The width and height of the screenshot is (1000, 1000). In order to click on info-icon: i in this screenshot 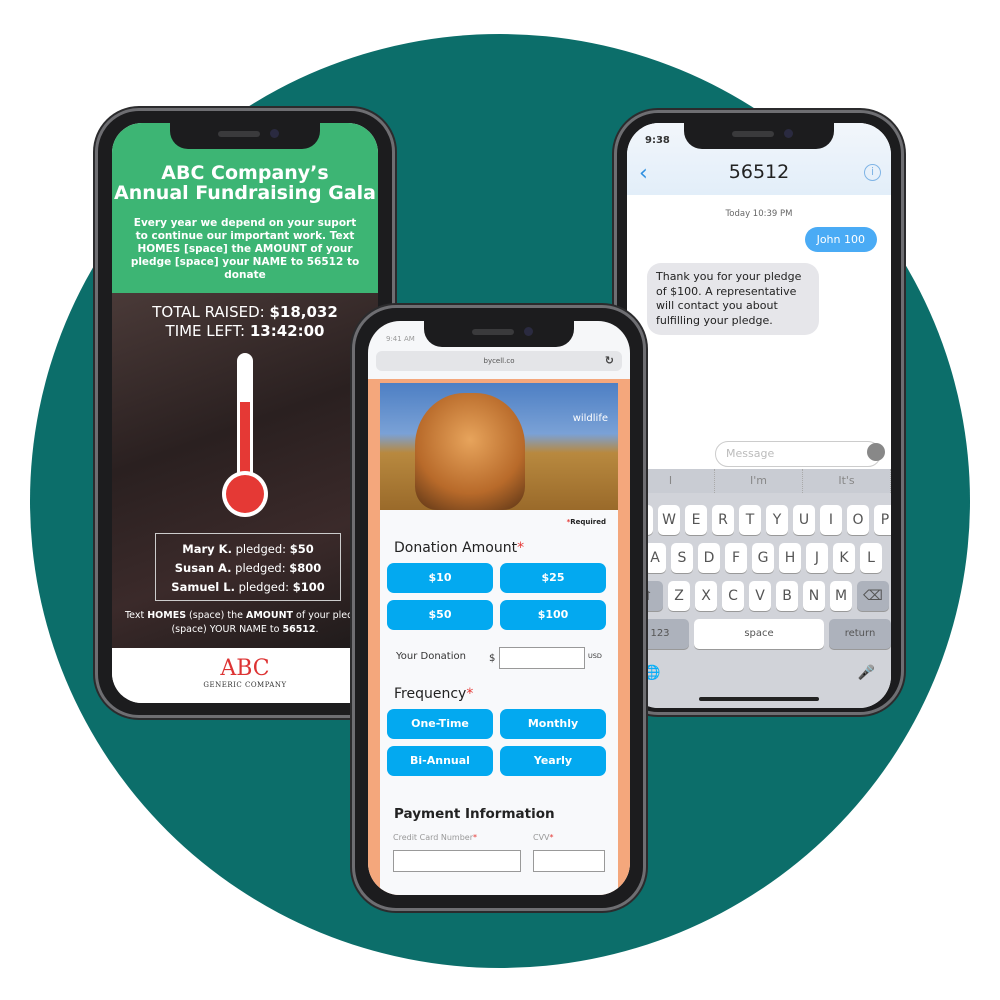, I will do `click(872, 172)`.